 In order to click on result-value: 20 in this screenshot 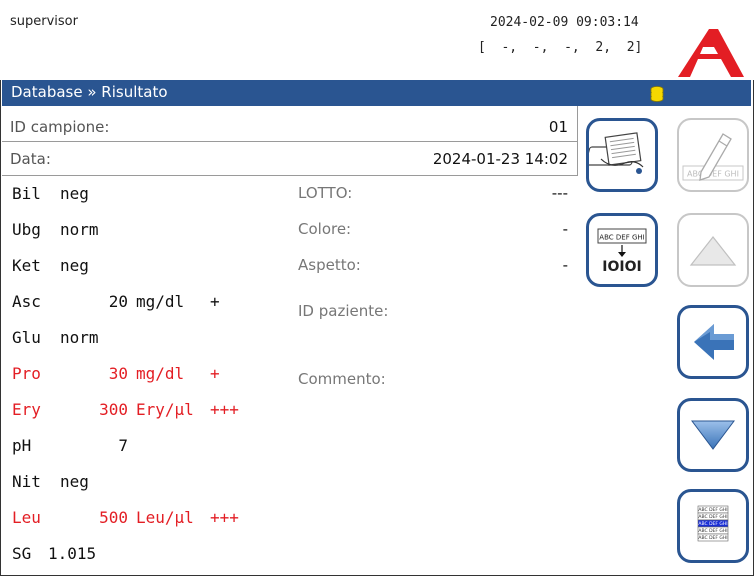, I will do `click(118, 301)`.